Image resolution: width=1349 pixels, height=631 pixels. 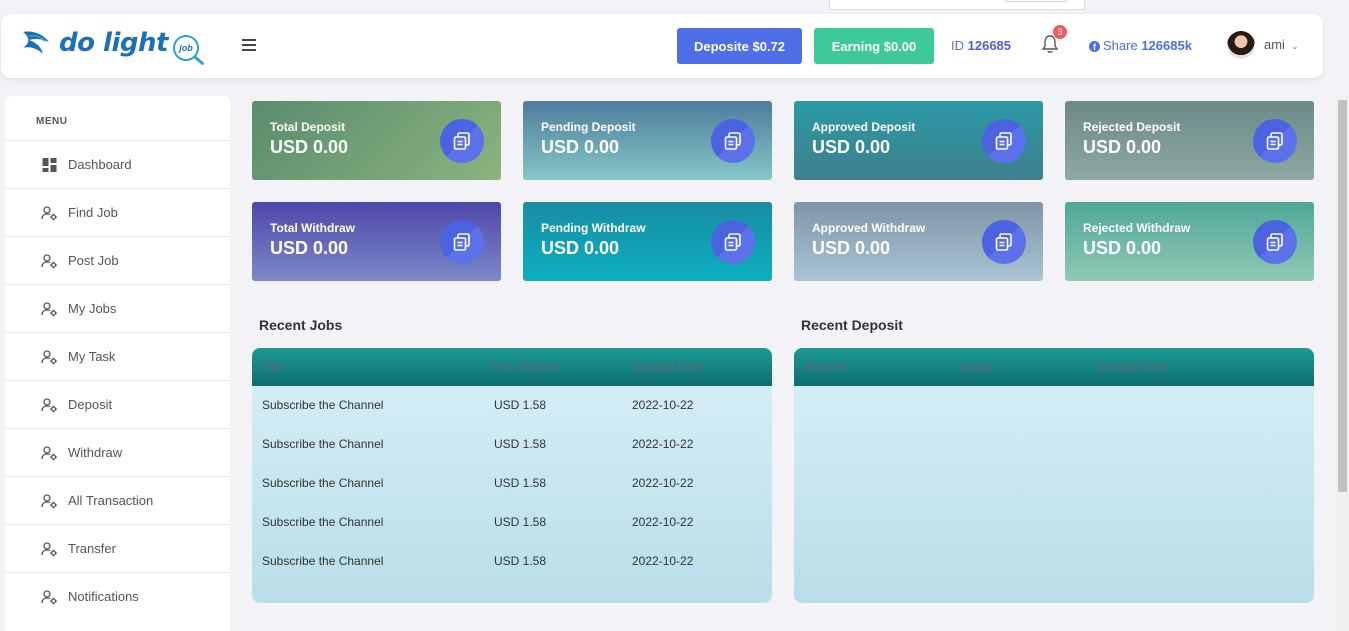 I want to click on chevron-down-icon: ⌄, so click(x=1295, y=46).